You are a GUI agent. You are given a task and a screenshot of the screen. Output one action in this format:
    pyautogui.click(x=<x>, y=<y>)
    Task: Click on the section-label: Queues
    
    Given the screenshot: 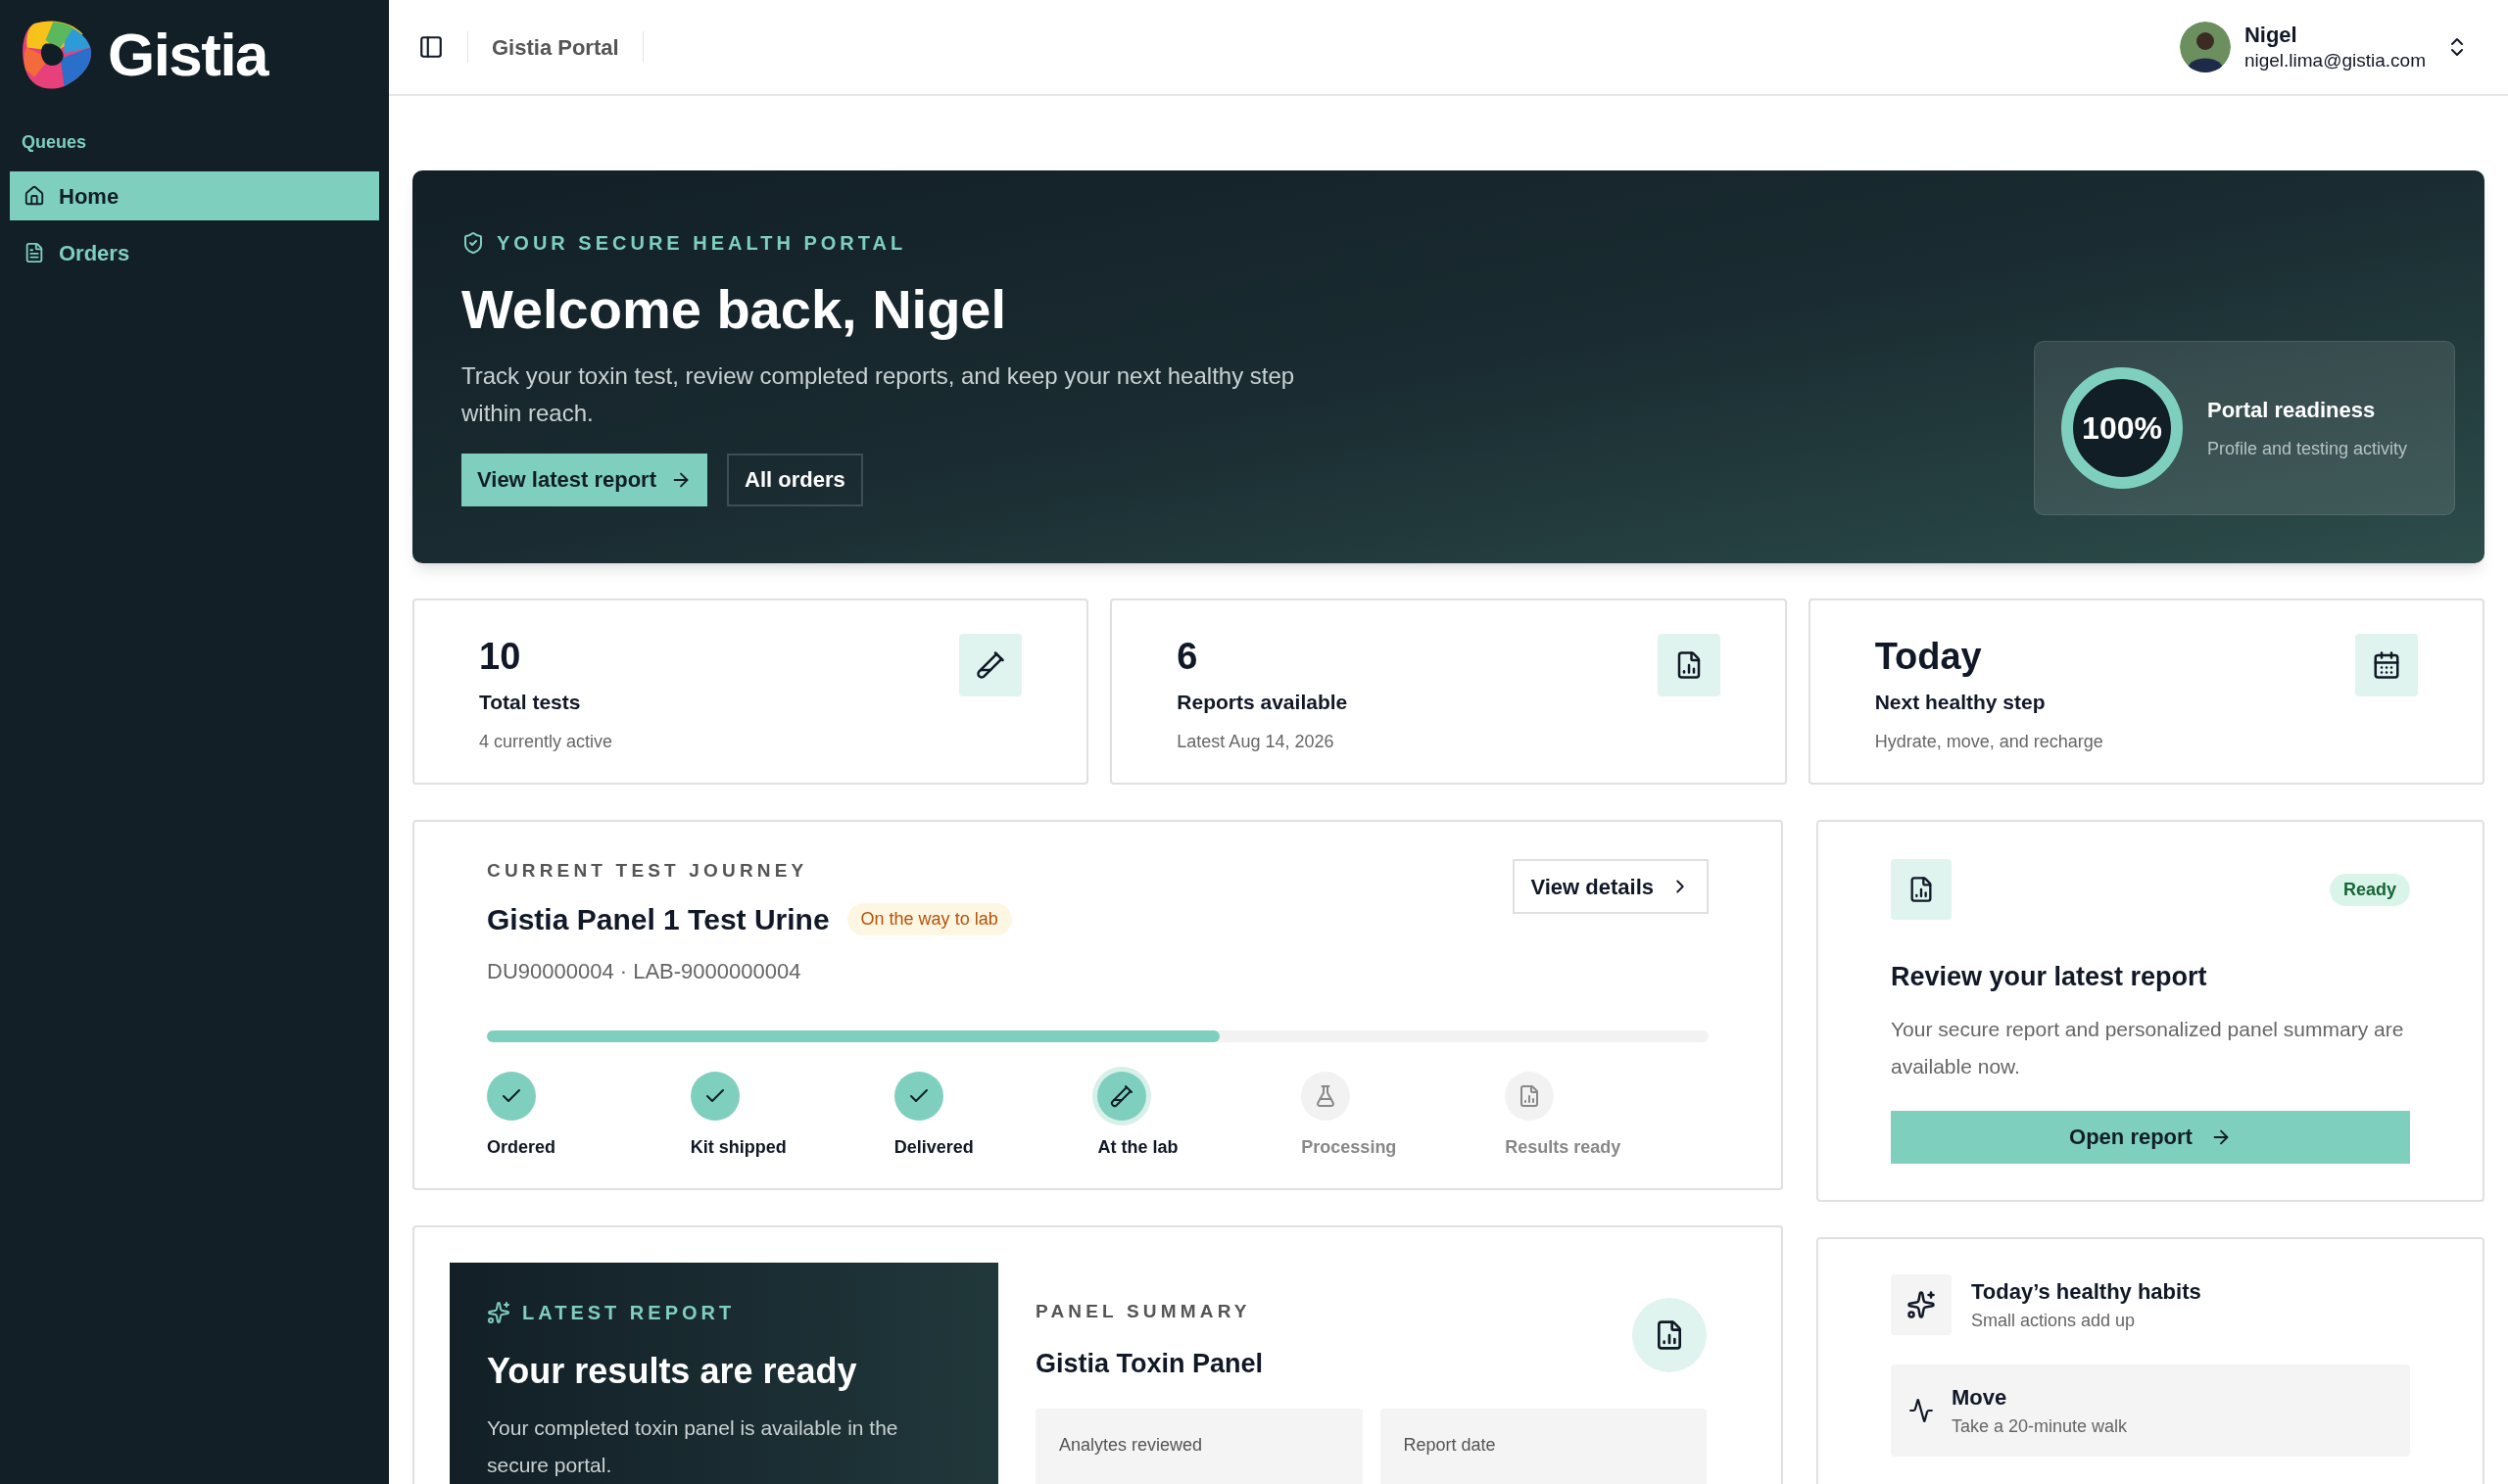 What is the action you would take?
    pyautogui.click(x=54, y=142)
    